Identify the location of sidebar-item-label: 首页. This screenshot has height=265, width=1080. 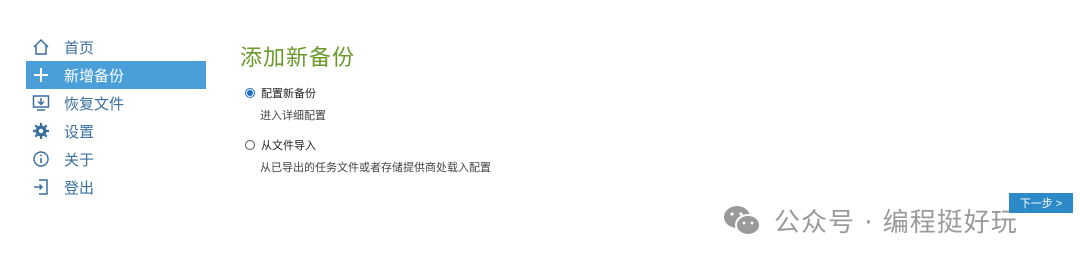
(79, 47).